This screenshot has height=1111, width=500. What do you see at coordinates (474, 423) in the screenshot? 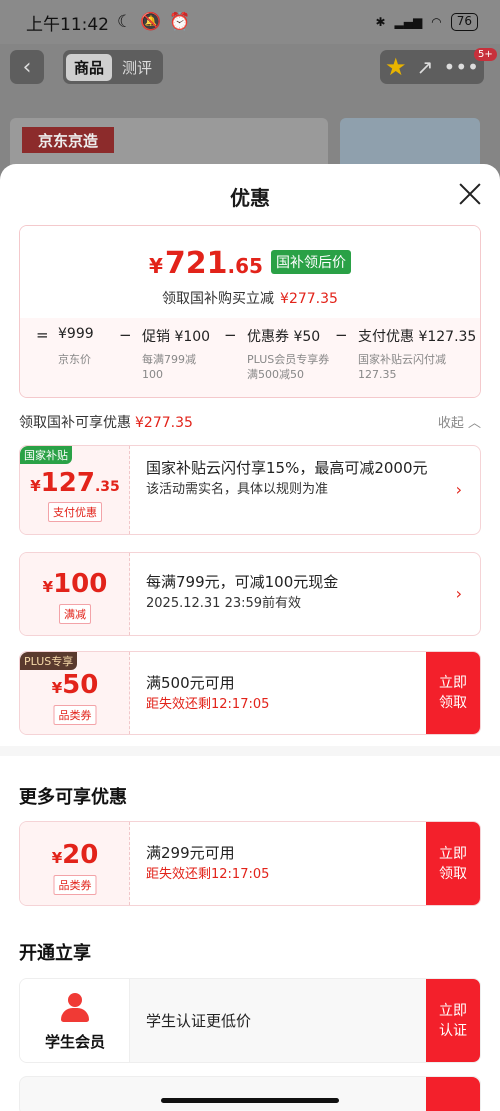
I see `chevron-up-icon: ︿` at bounding box center [474, 423].